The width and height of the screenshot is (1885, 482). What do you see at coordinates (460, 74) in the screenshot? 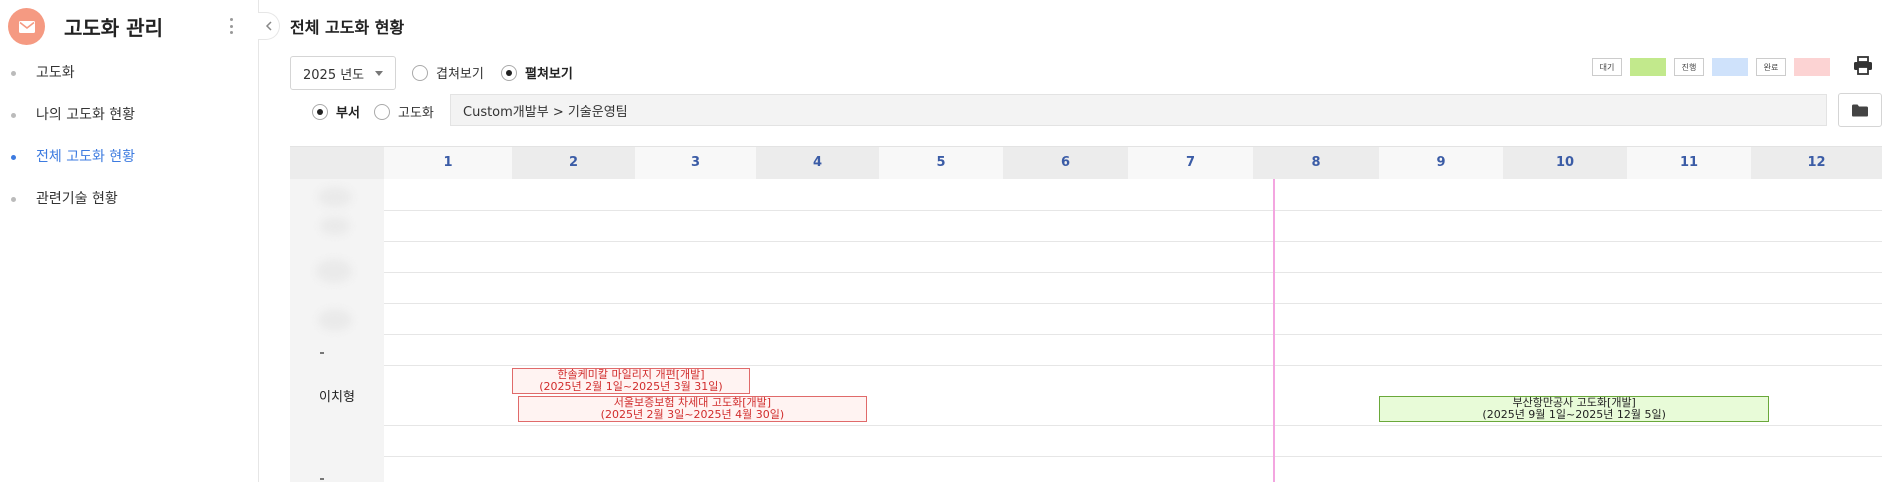
I see `radio-label: 겹쳐보기` at bounding box center [460, 74].